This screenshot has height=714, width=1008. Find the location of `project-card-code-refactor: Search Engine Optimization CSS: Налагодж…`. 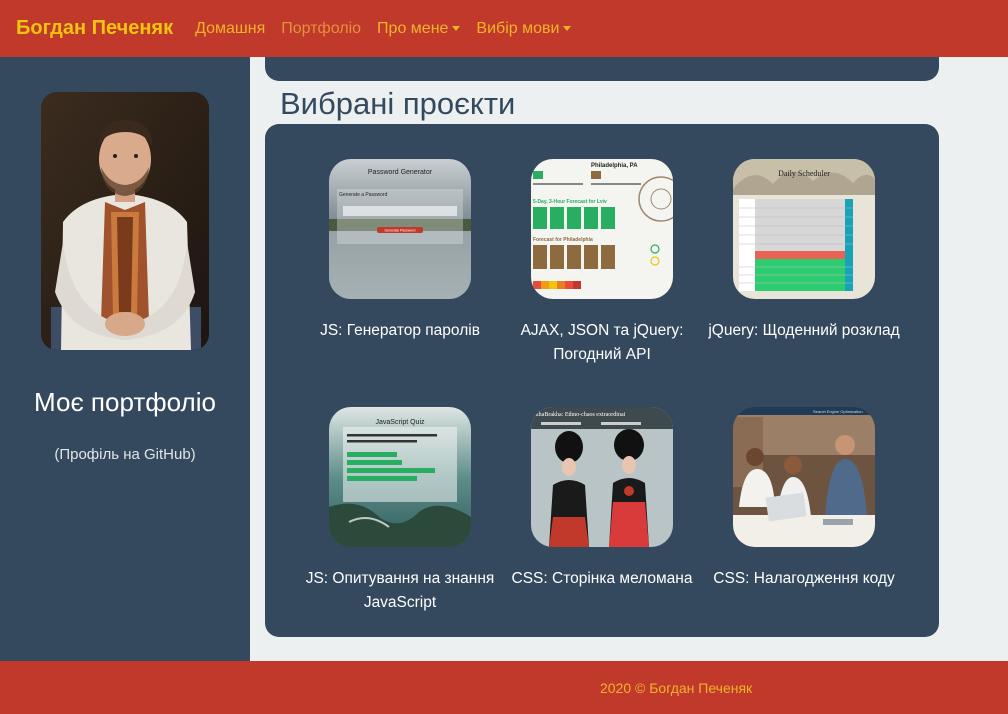

project-card-code-refactor: Search Engine Optimization CSS: Налагодж… is located at coordinates (804, 499).